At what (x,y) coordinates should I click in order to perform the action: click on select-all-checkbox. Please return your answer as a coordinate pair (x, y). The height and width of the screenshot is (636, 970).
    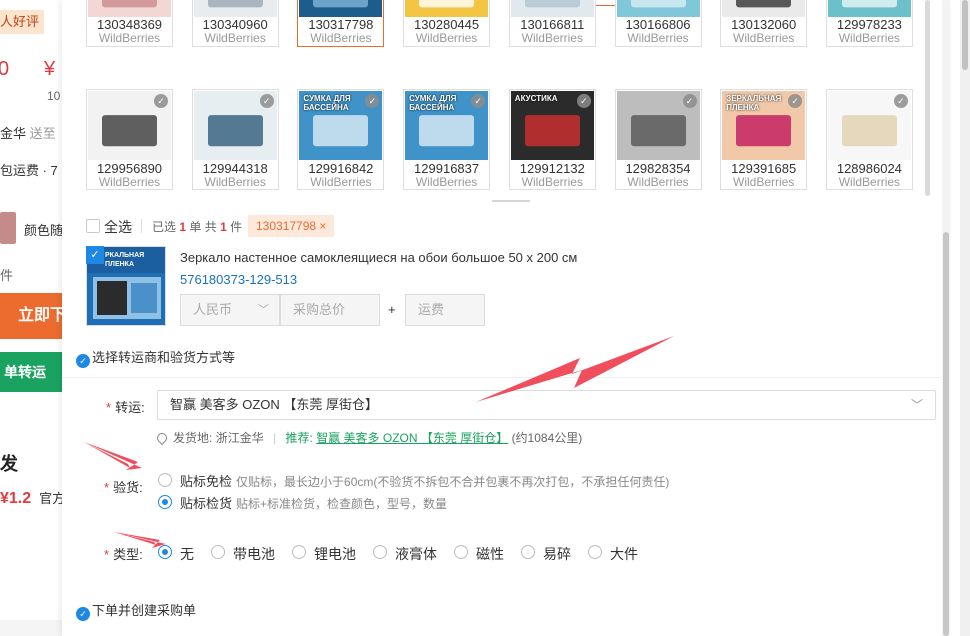
    Looking at the image, I should click on (93, 226).